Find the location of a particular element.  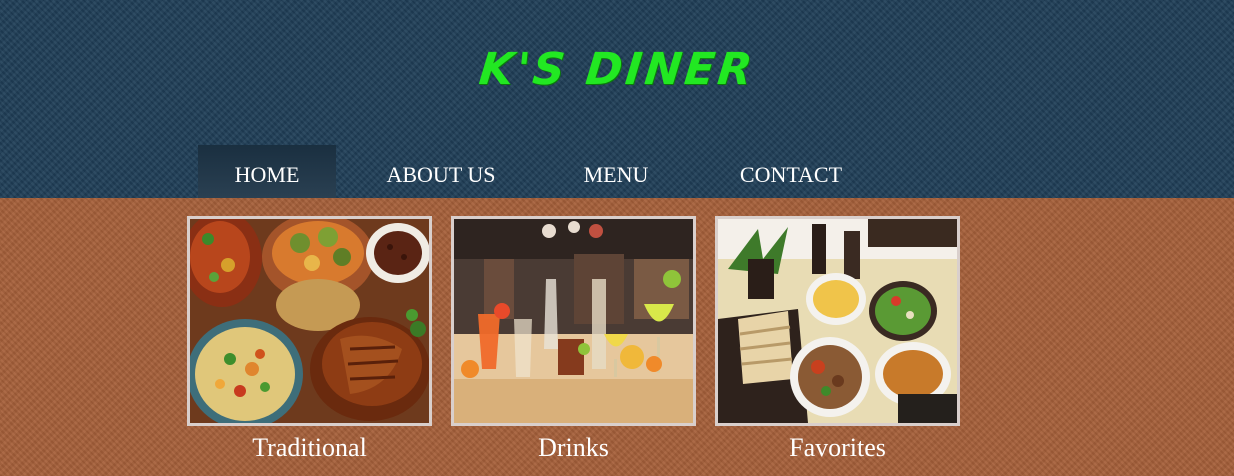

gallery-card-favorites: Favorites is located at coordinates (837, 339).